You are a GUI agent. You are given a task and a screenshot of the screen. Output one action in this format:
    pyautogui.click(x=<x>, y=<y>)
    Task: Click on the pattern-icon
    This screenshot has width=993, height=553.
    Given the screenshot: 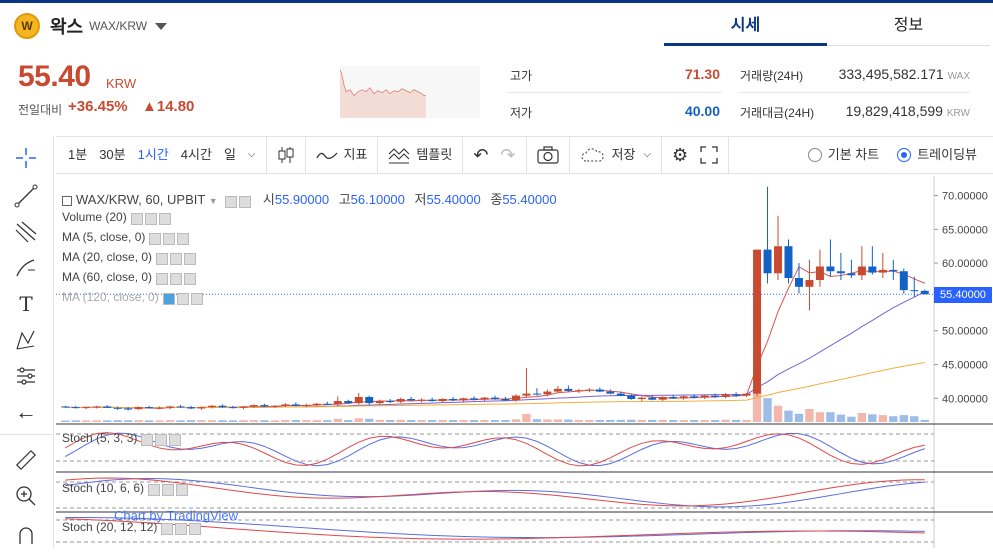 What is the action you would take?
    pyautogui.click(x=26, y=340)
    